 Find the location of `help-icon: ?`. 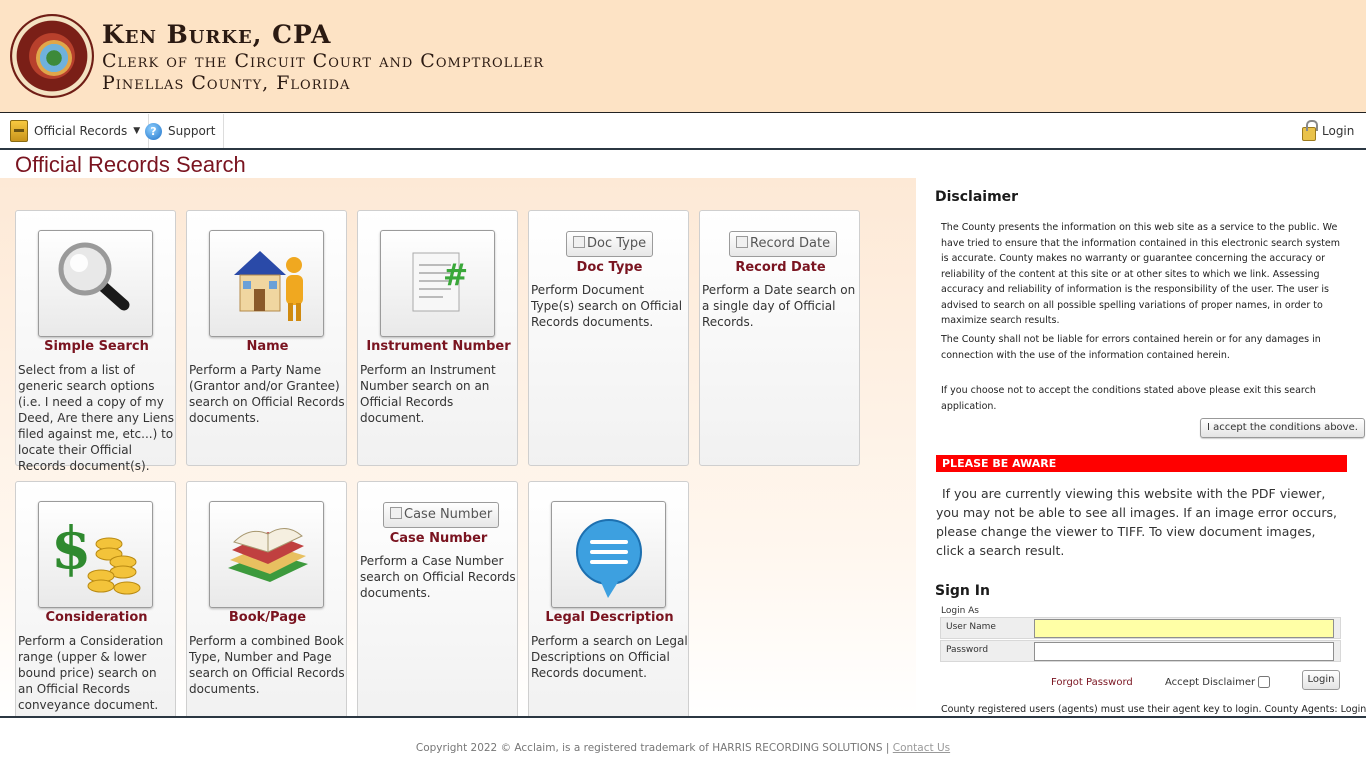

help-icon: ? is located at coordinates (153, 131).